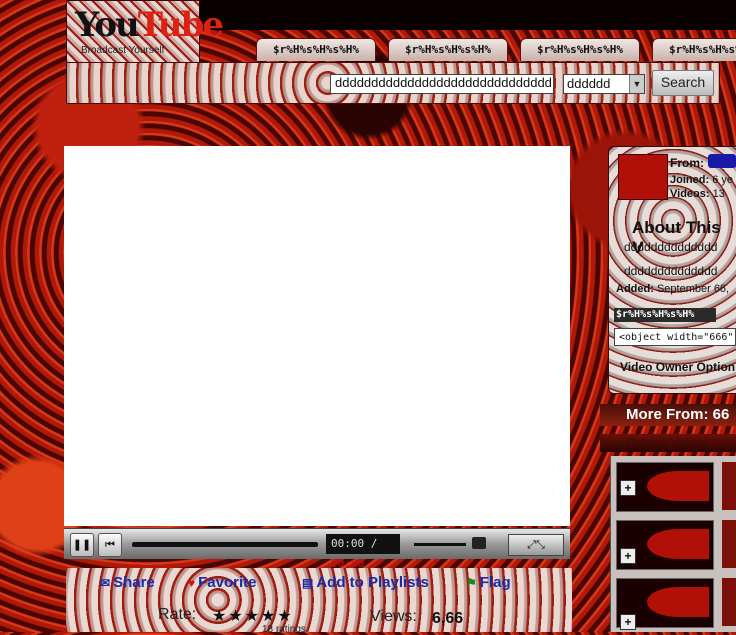 The image size is (736, 635). I want to click on views-label: Views:, so click(393, 616).